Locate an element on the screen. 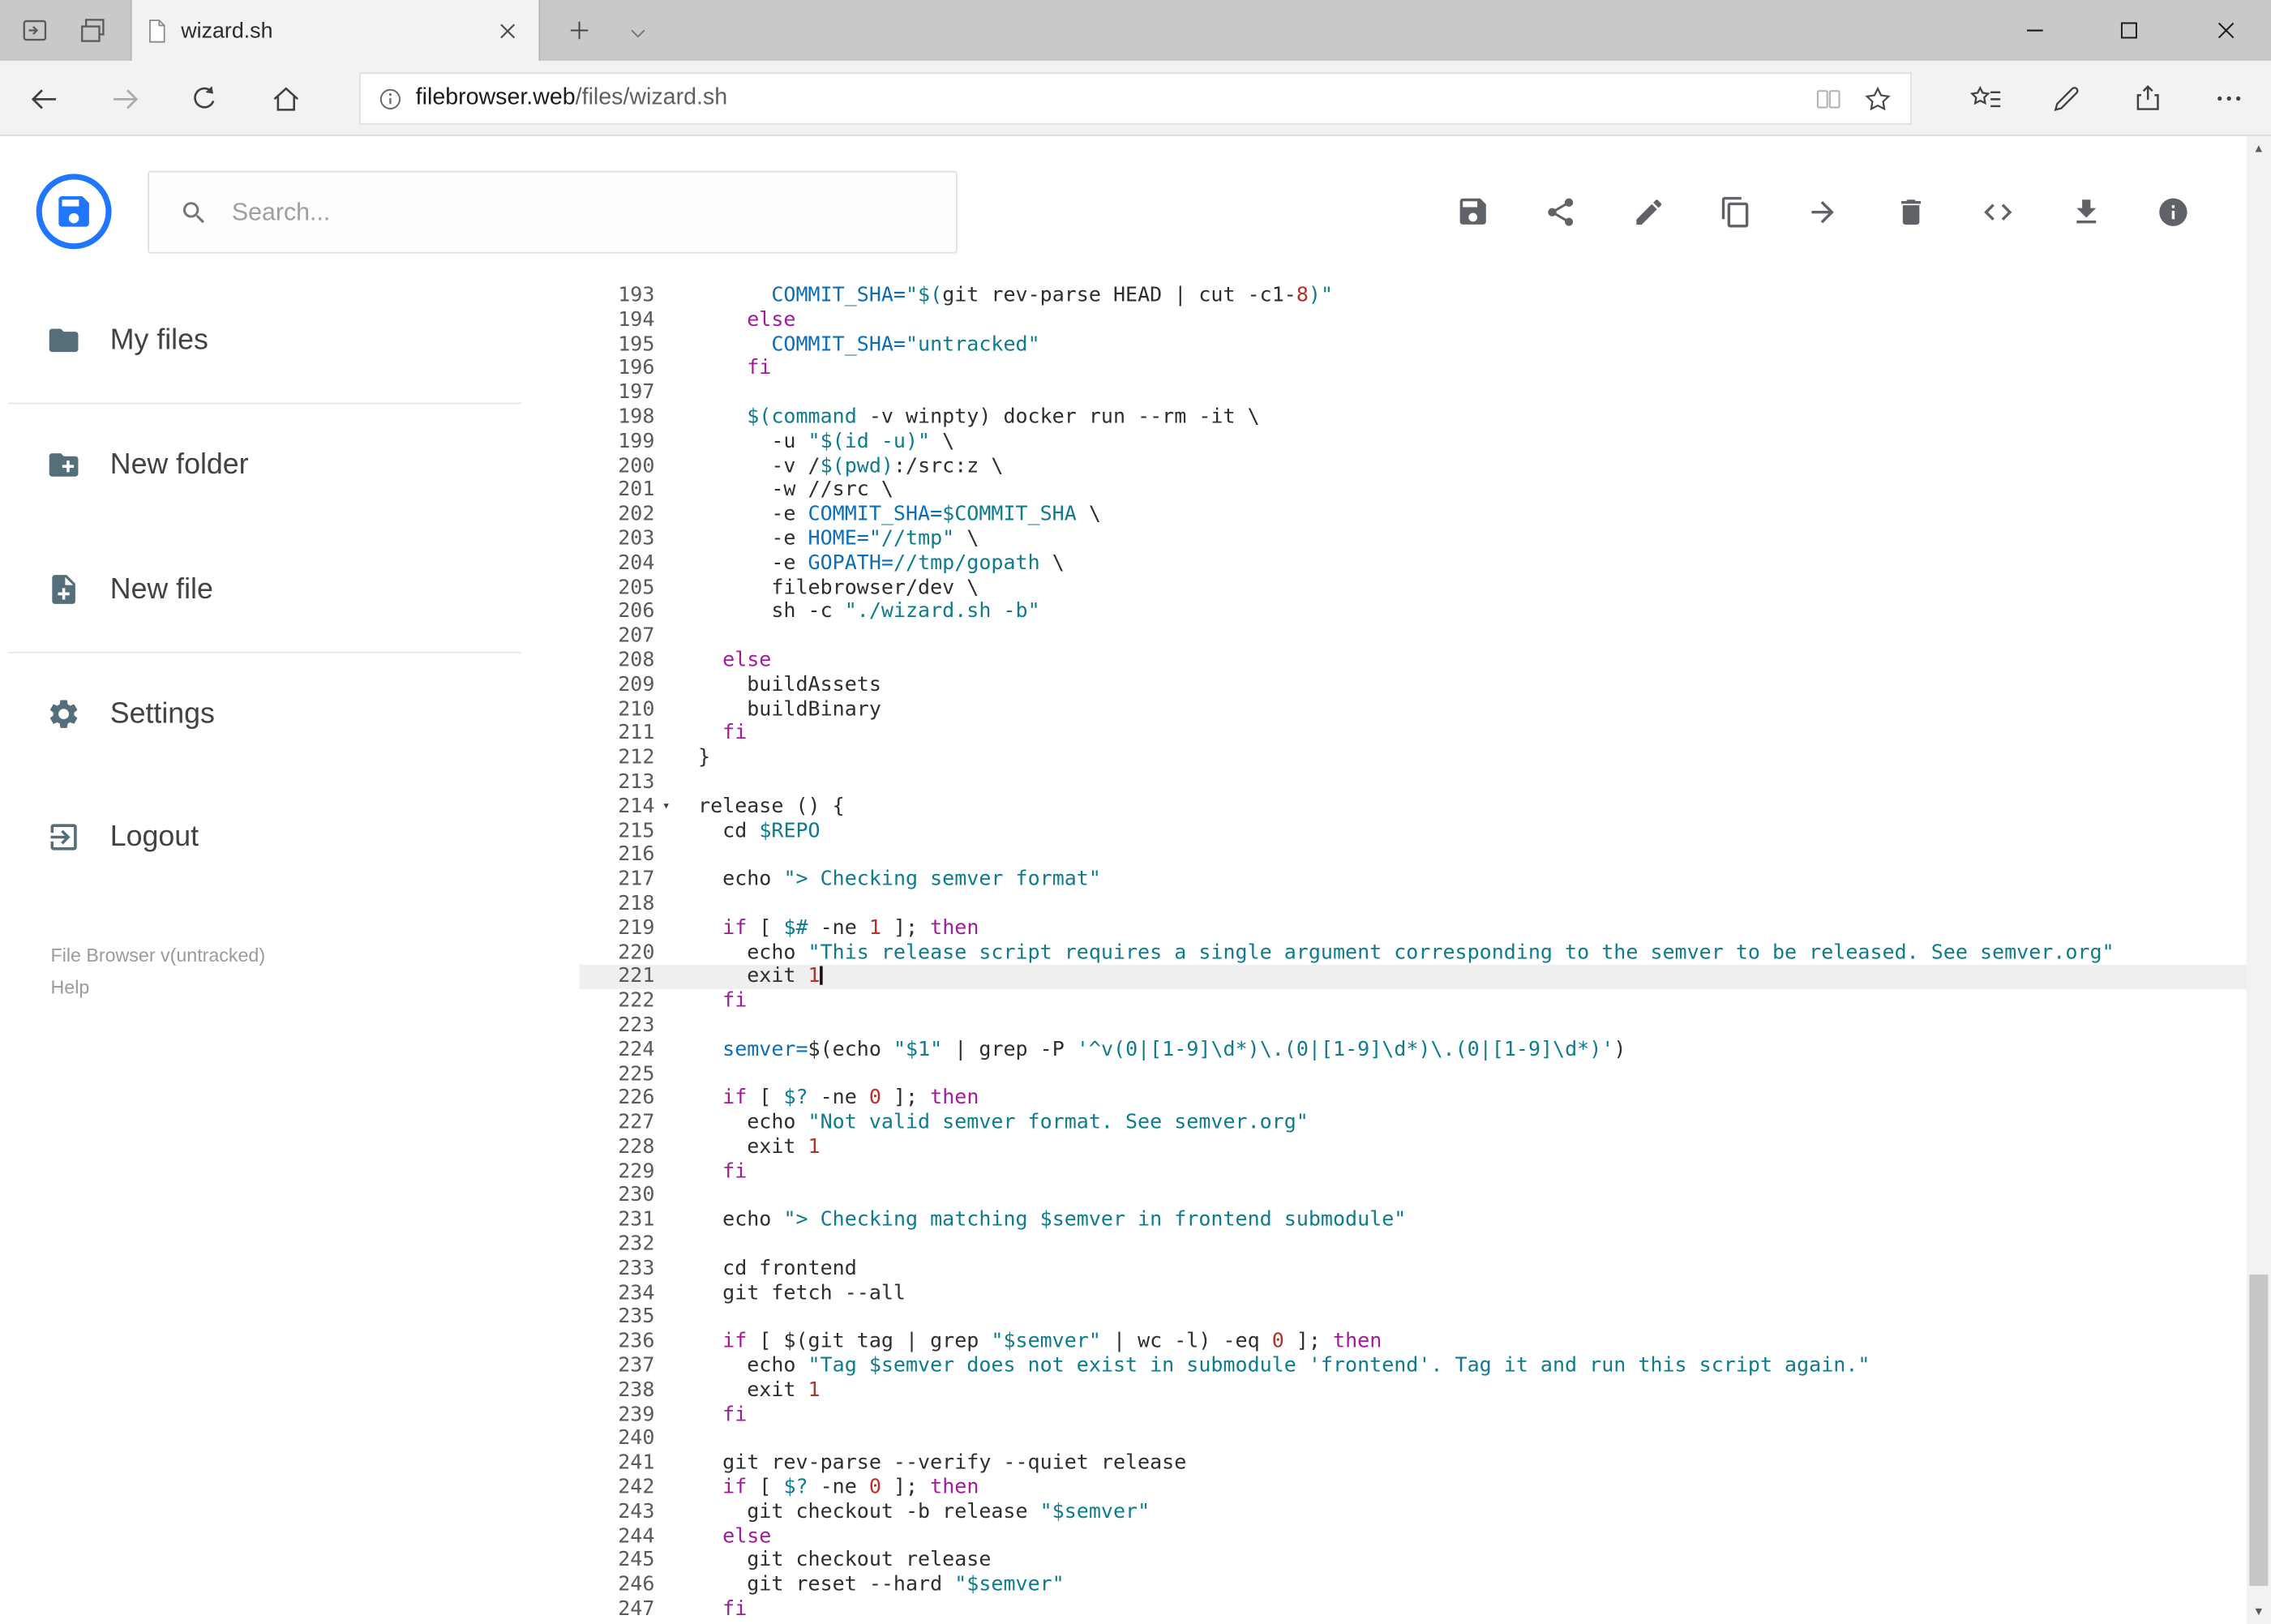 The width and height of the screenshot is (2271, 1624). tab-close-button is located at coordinates (507, 30).